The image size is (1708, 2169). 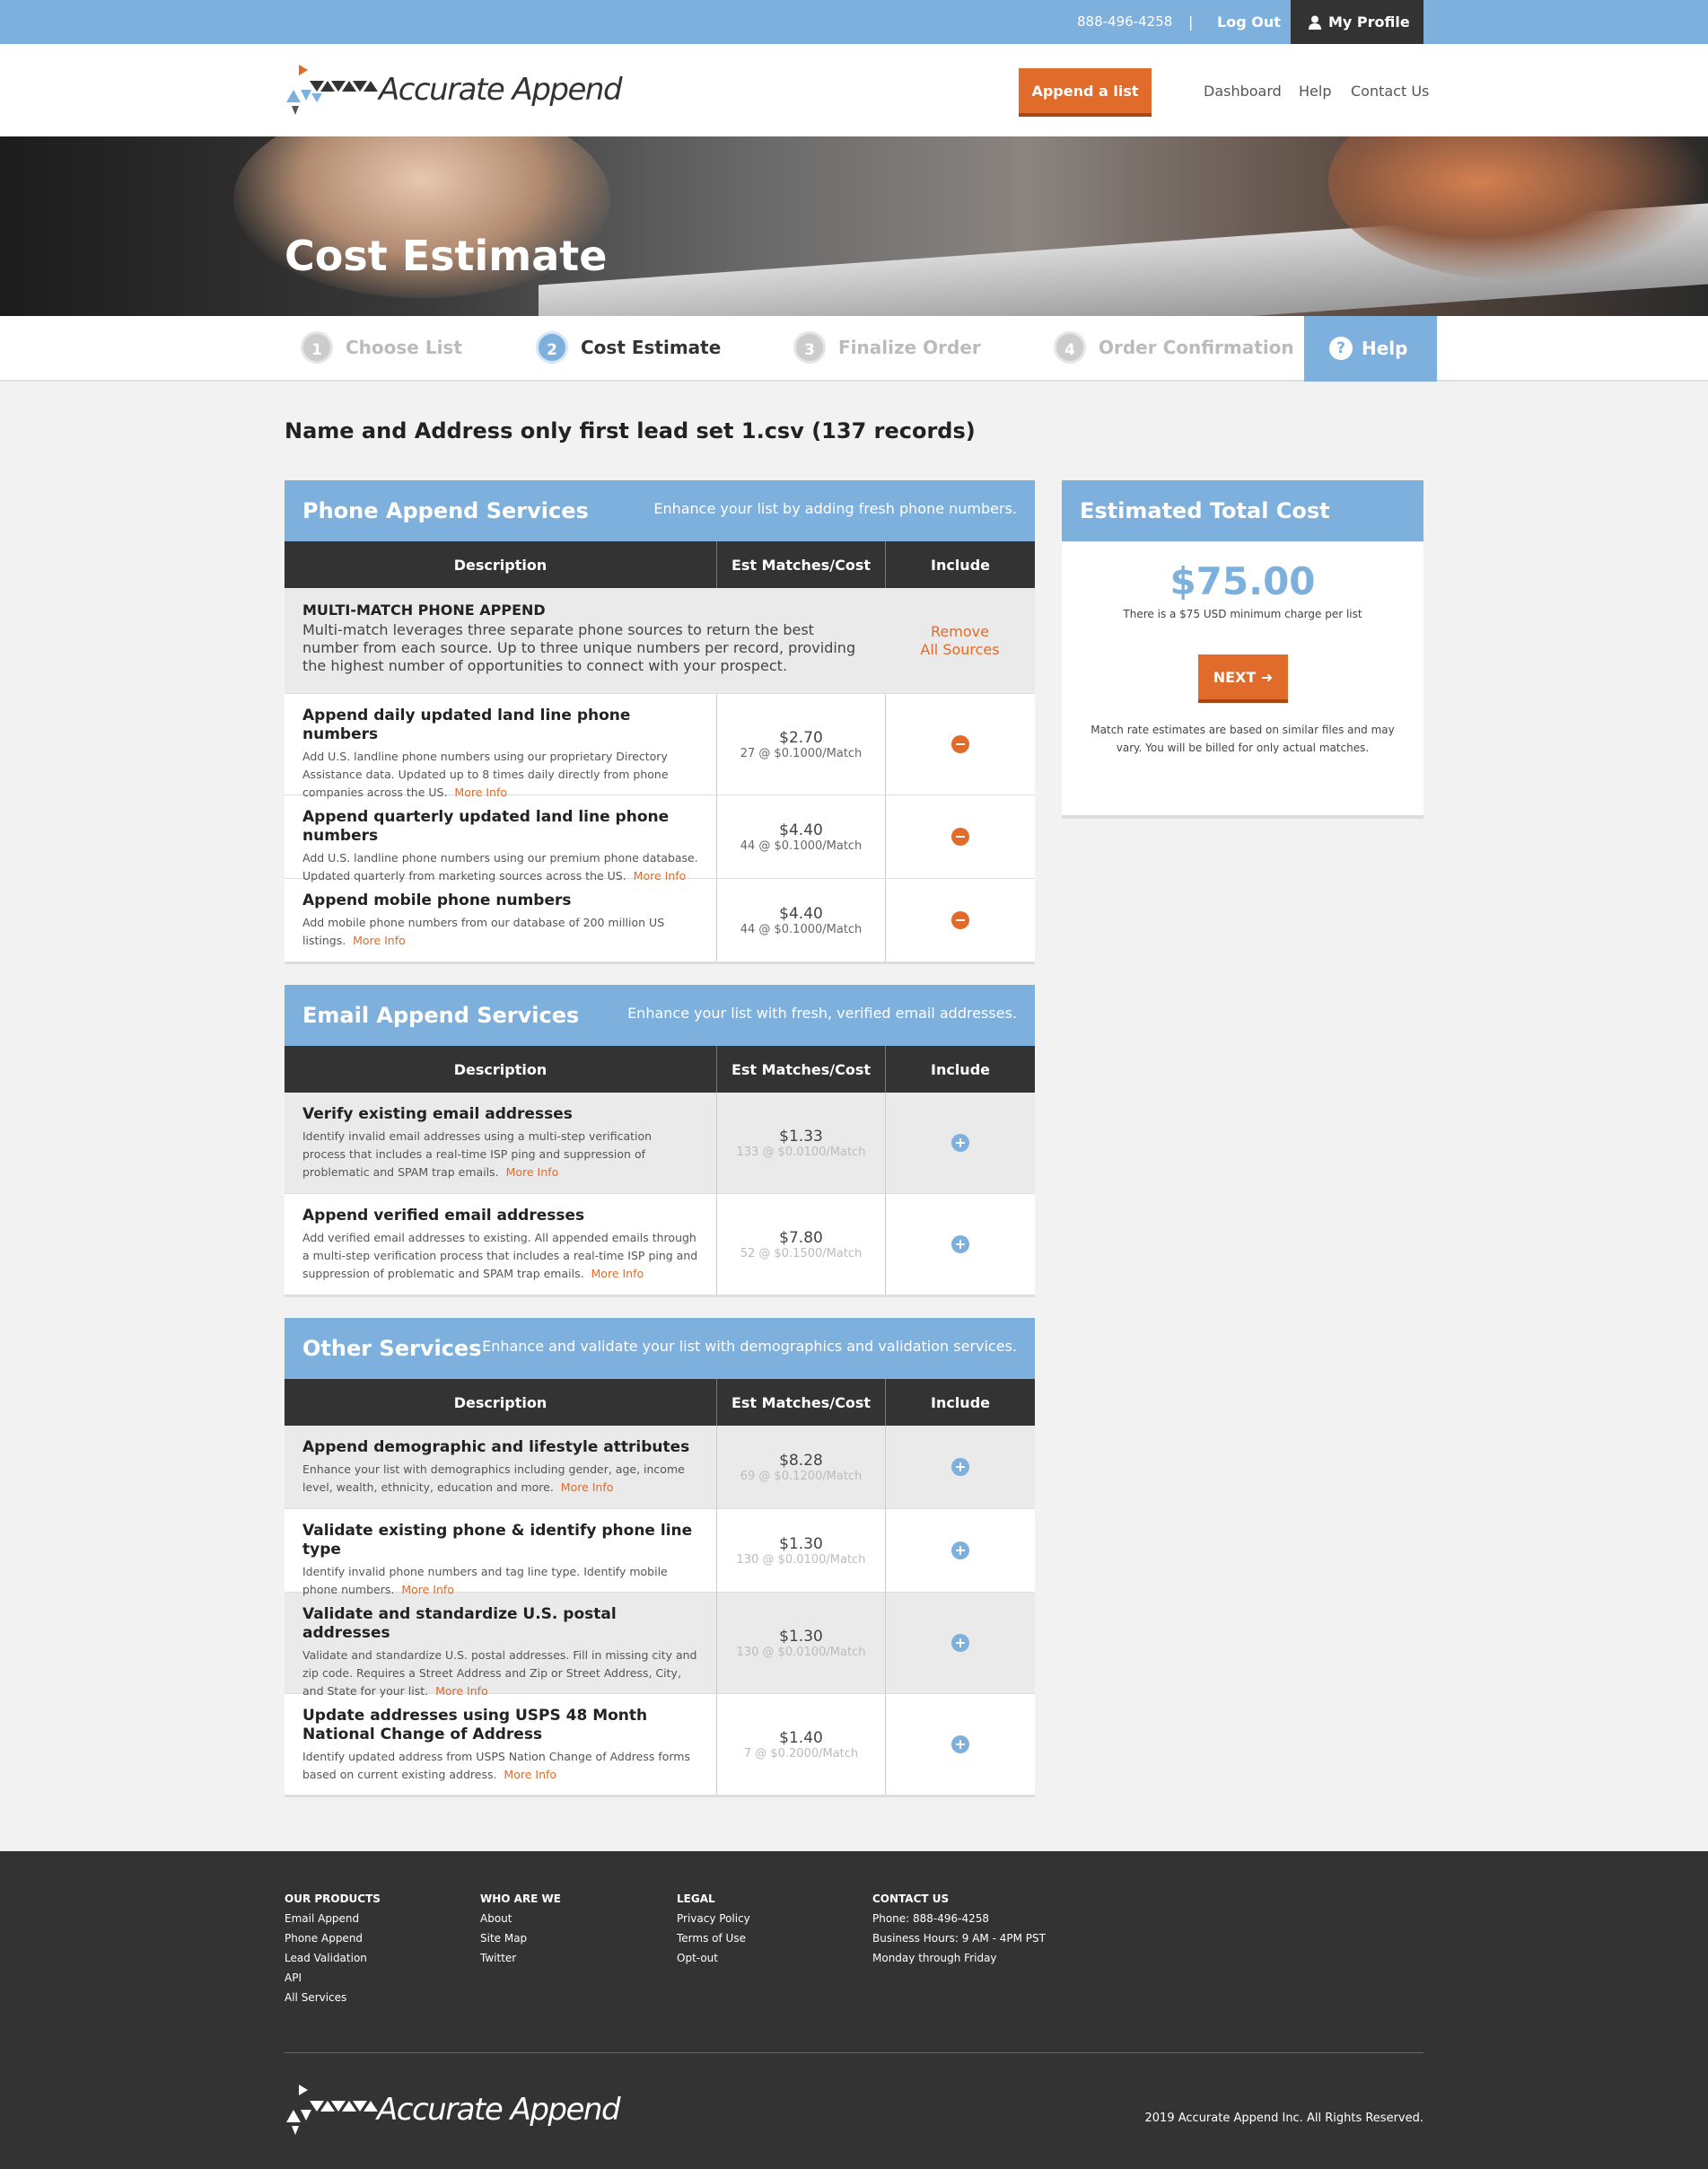 What do you see at coordinates (935, 1958) in the screenshot?
I see `footer-days: Monday through Friday` at bounding box center [935, 1958].